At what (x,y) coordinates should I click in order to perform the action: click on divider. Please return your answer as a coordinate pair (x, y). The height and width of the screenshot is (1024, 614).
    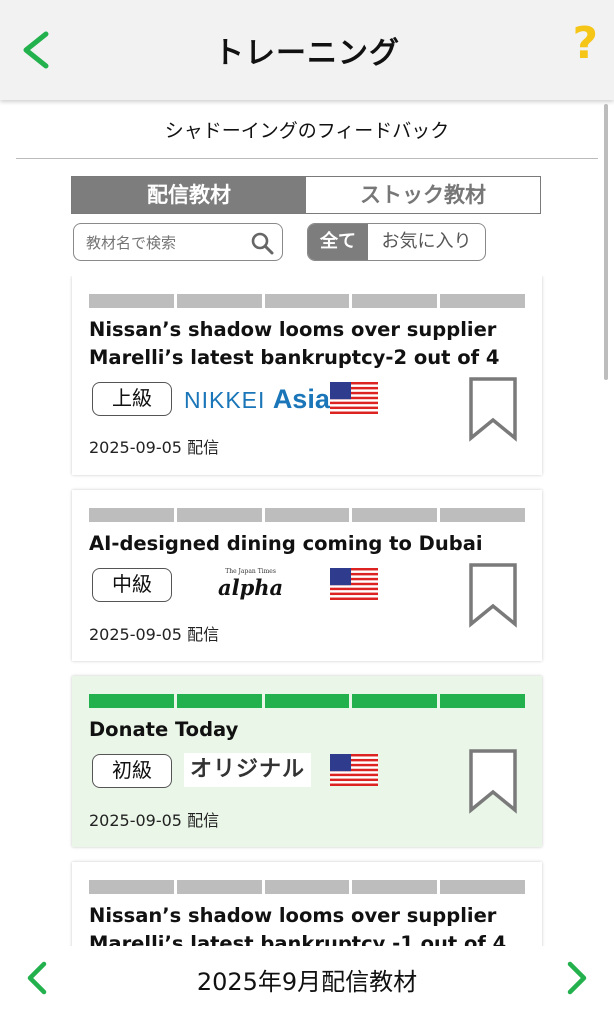
    Looking at the image, I should click on (307, 158).